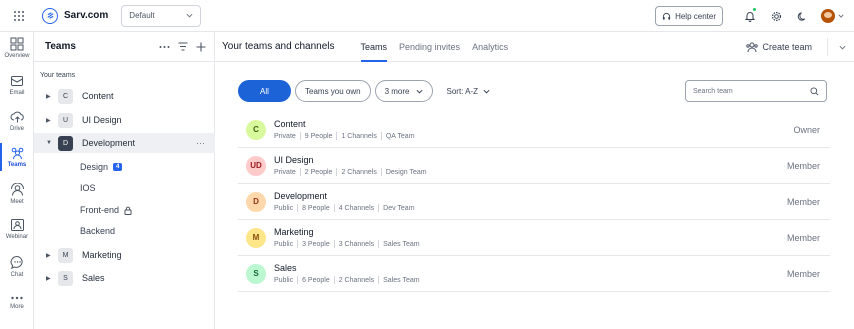 This screenshot has height=329, width=854. I want to click on team-tree-item: ▶ U UI Design, so click(124, 120).